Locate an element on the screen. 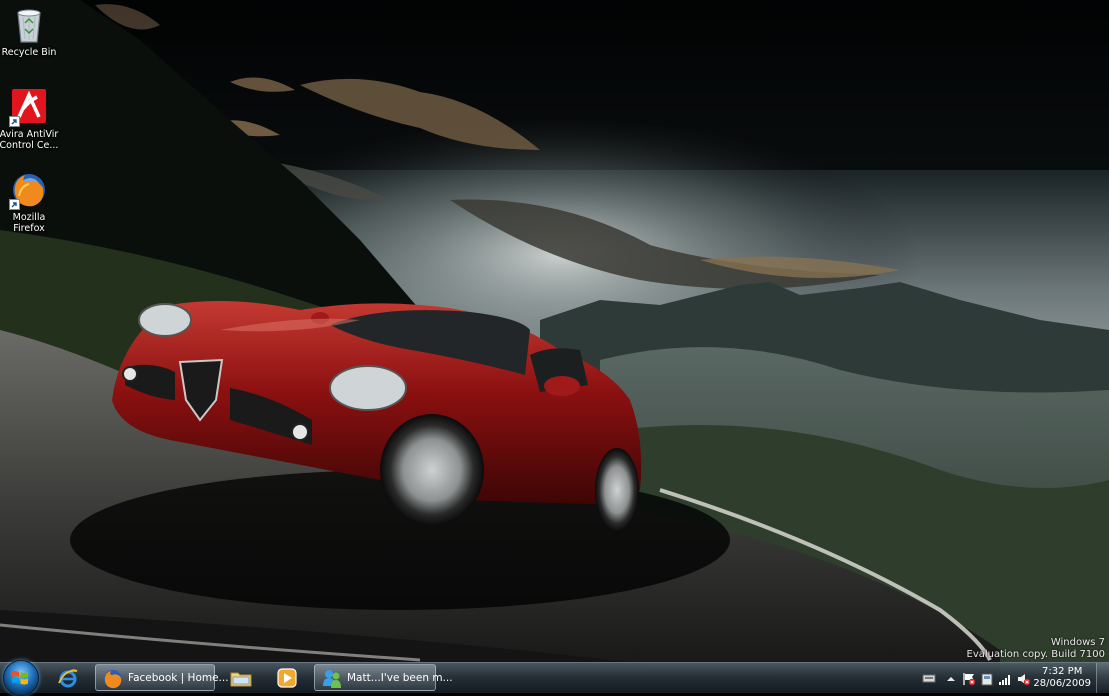 The image size is (1109, 696). taskbar-pinned-internet-explorer is located at coordinates (68, 677).